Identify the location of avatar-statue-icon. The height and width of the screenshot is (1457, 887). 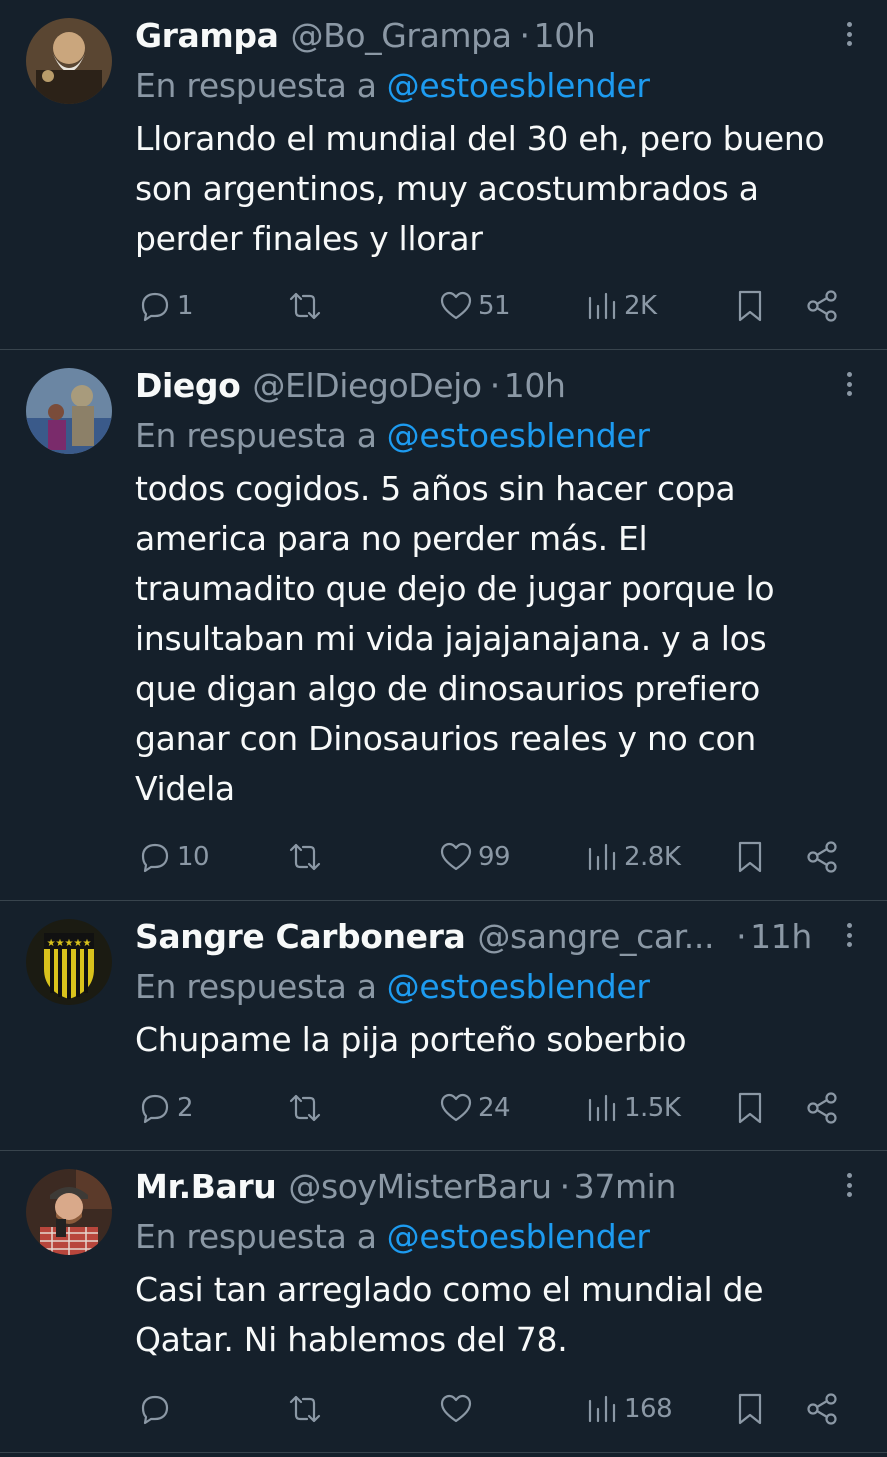
(69, 411).